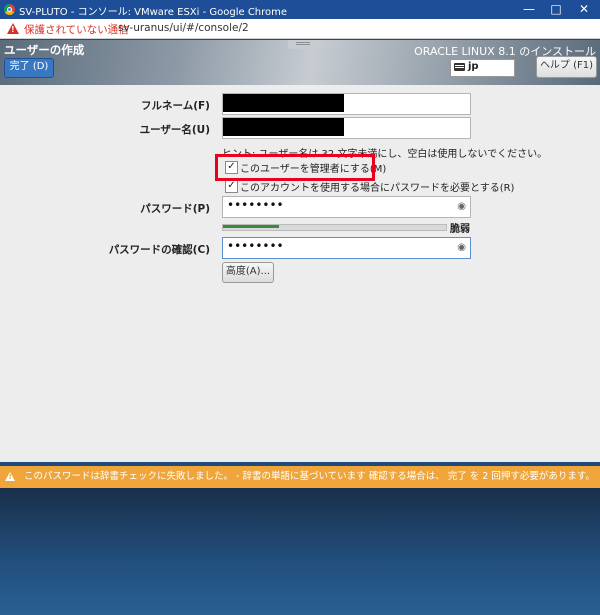 This screenshot has width=600, height=615. What do you see at coordinates (175, 106) in the screenshot?
I see `fullname-label: フルネーム(F)` at bounding box center [175, 106].